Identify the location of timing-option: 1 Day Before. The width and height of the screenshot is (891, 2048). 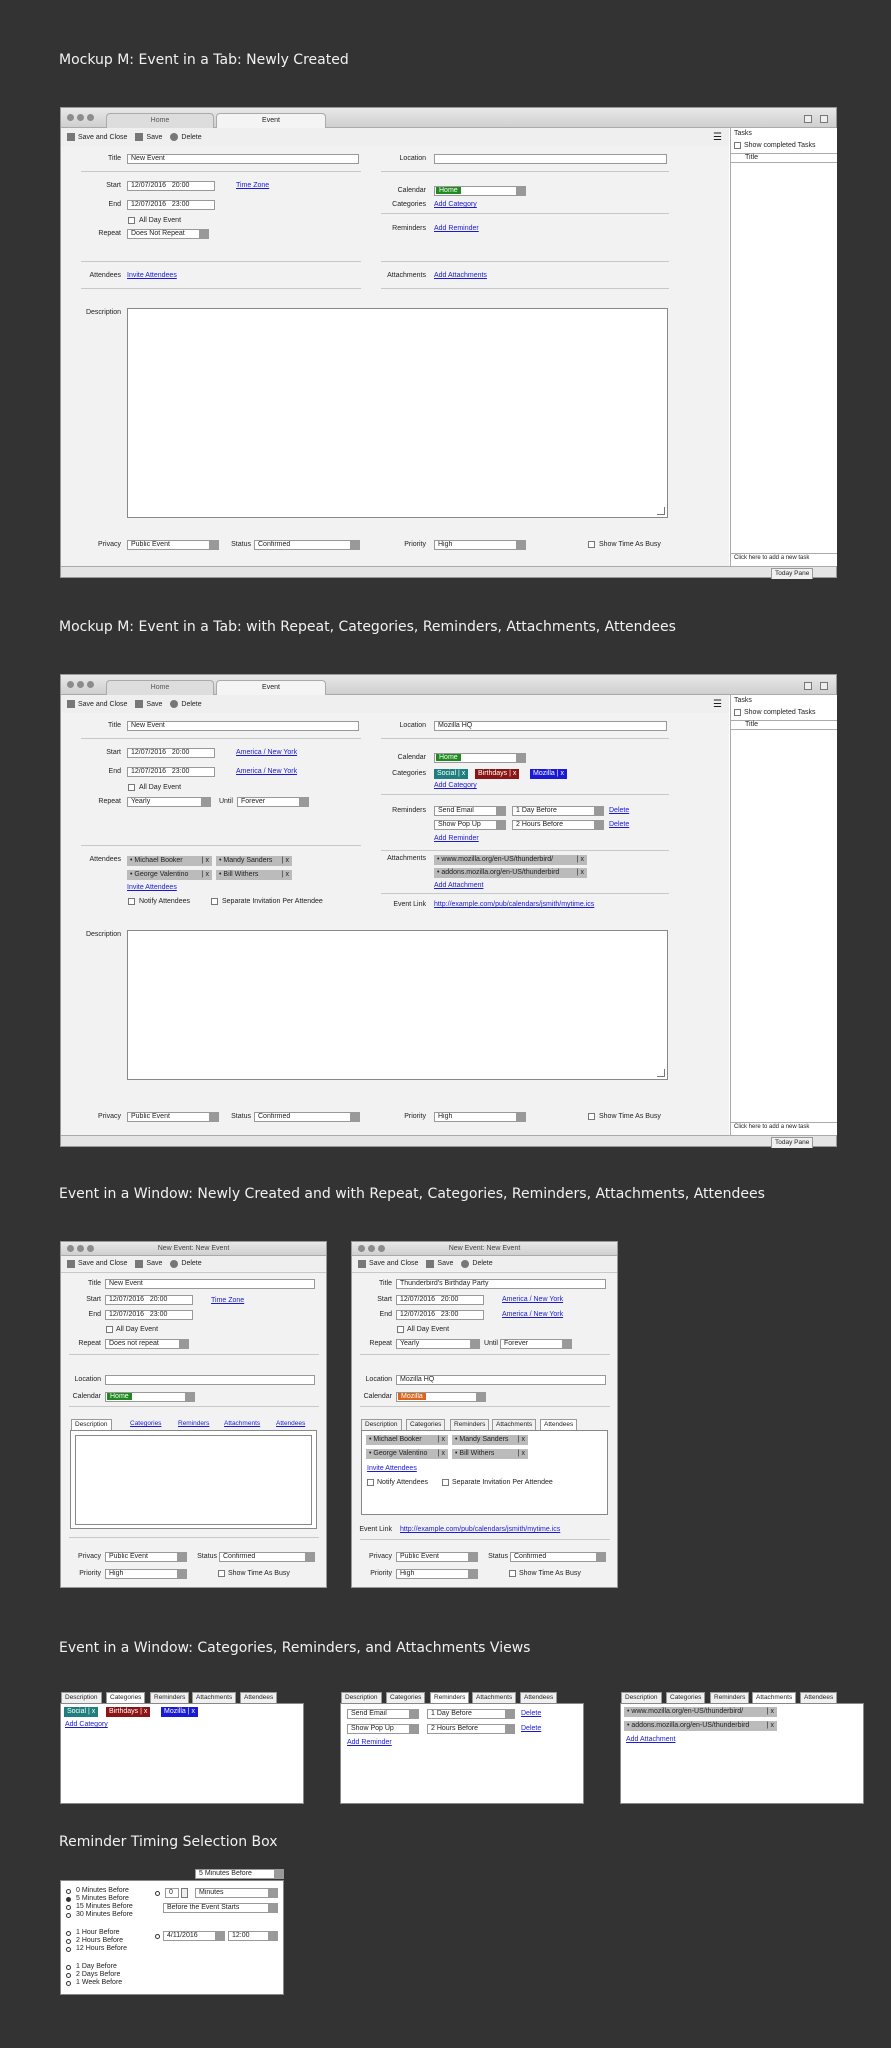
(96, 1966).